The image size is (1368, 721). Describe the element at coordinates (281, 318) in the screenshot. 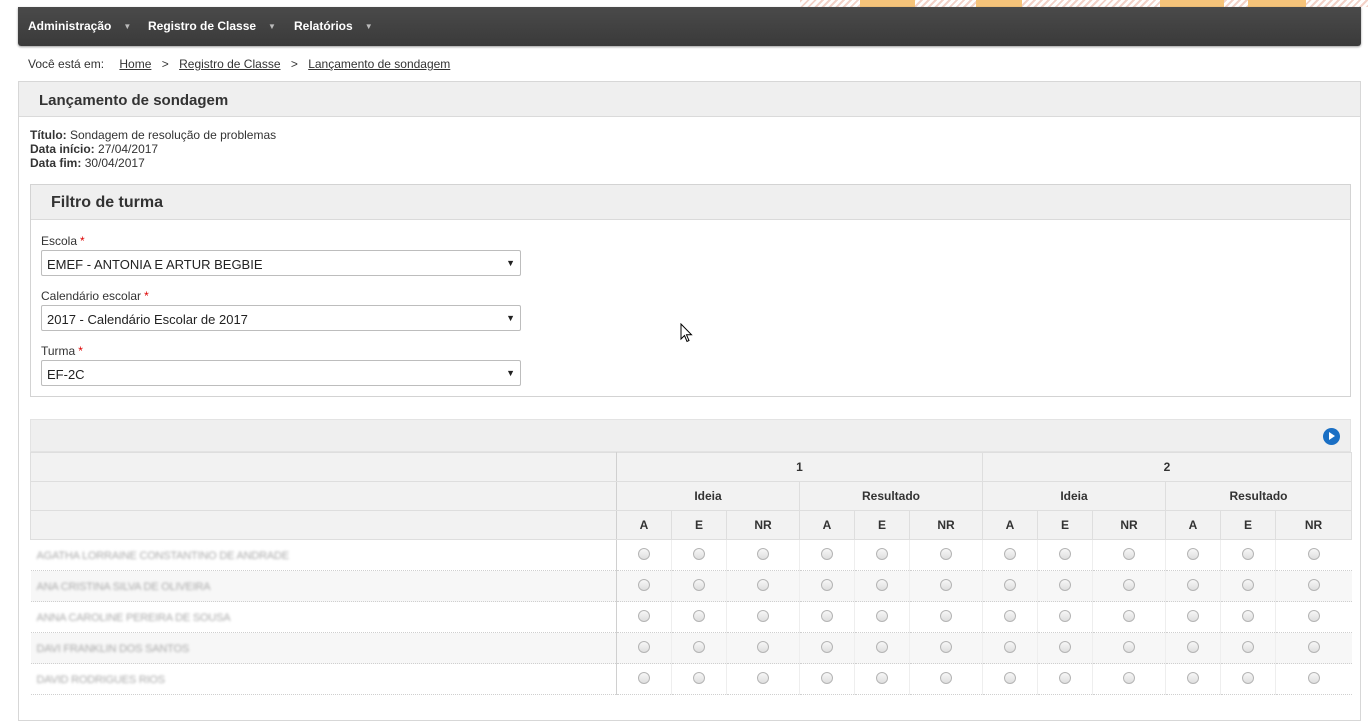

I see `calendario-select: 2017 - Calendário Escolar de 2017 ▼` at that location.